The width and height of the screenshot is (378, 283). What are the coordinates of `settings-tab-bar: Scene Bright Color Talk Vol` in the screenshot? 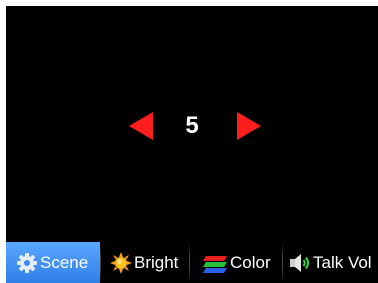 It's located at (192, 262).